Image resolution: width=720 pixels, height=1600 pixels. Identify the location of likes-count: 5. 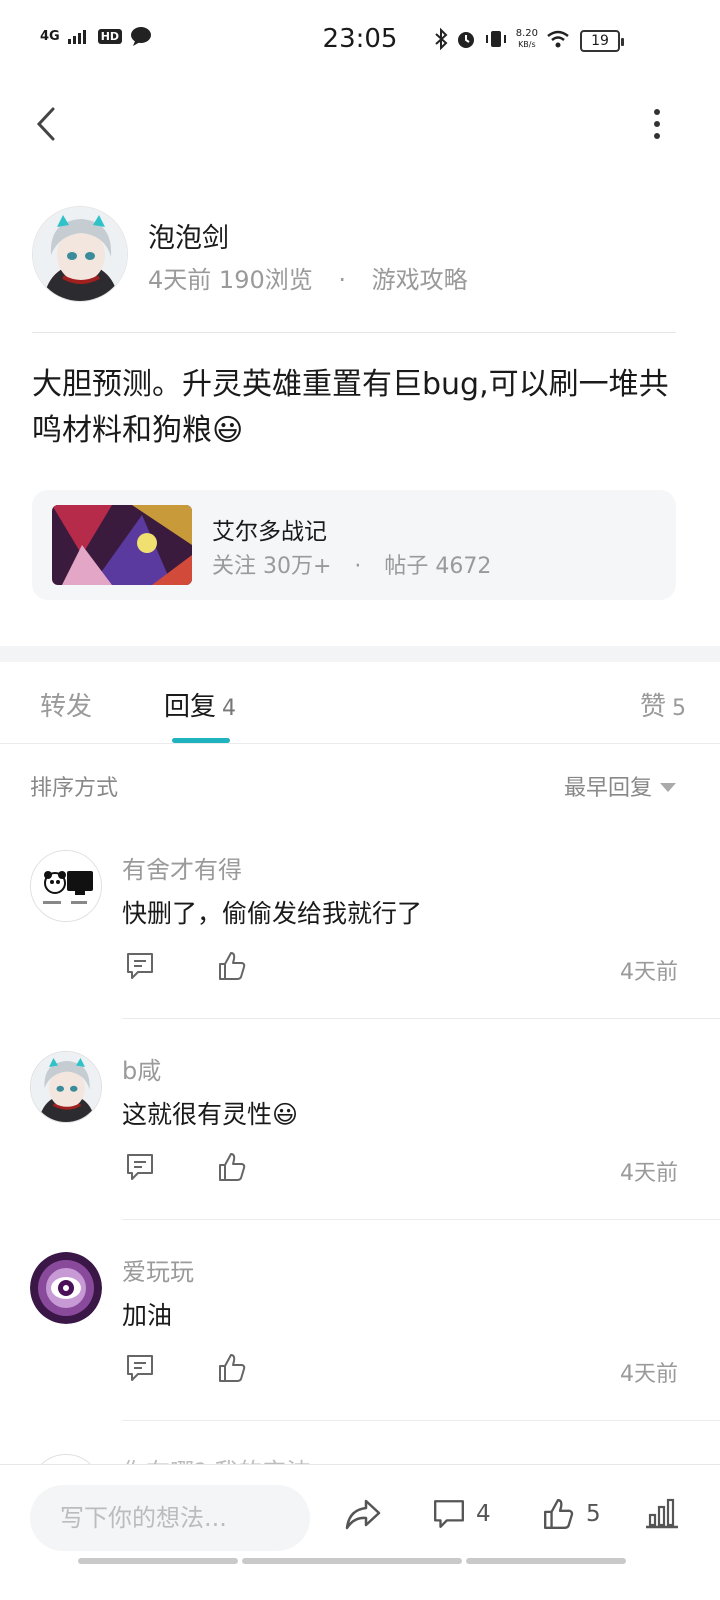
(593, 1514).